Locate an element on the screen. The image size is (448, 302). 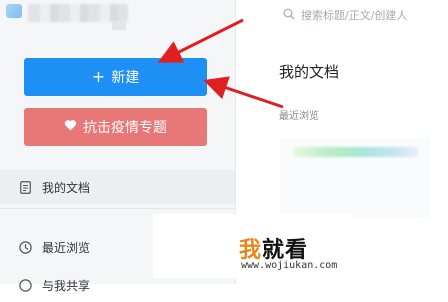
username-blurred is located at coordinates (78, 13).